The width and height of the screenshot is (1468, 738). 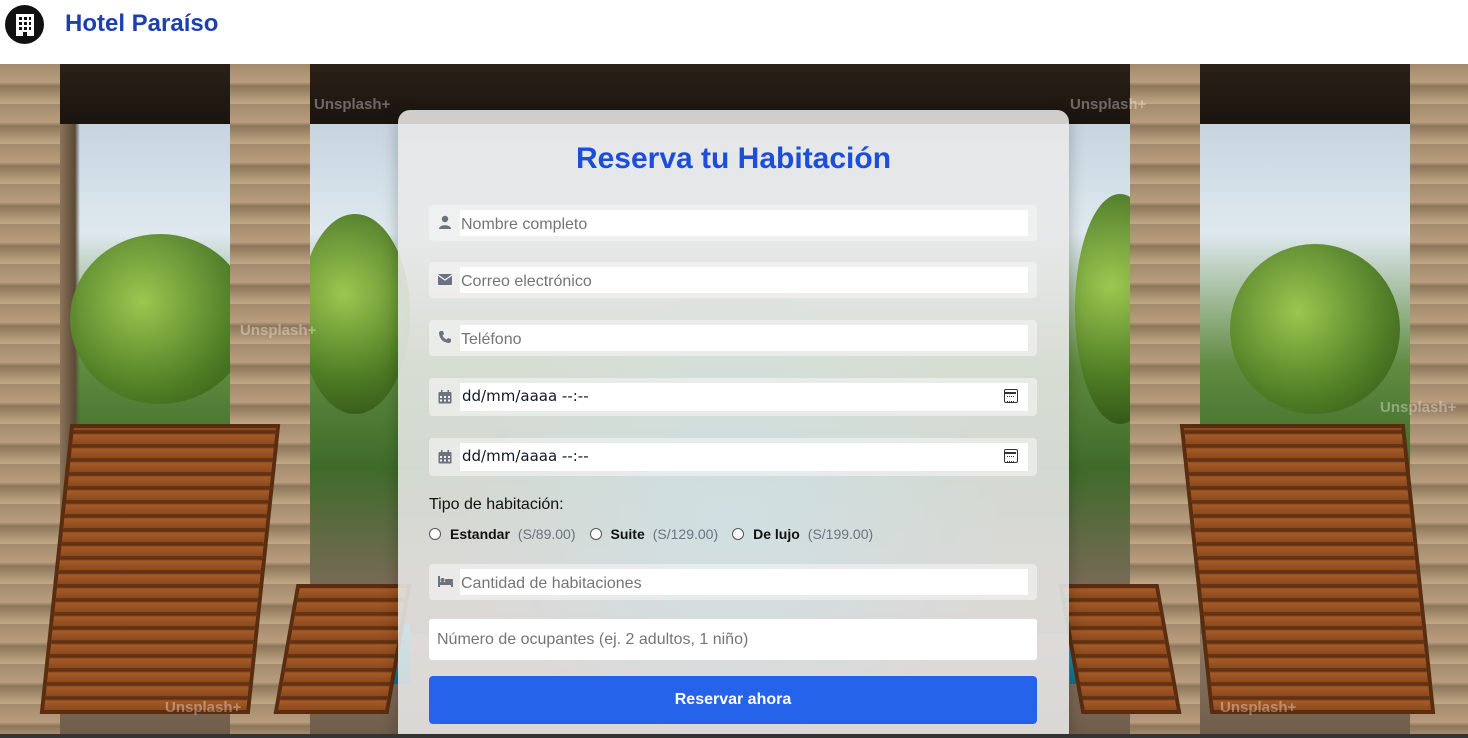 I want to click on phone-input, so click(x=744, y=338).